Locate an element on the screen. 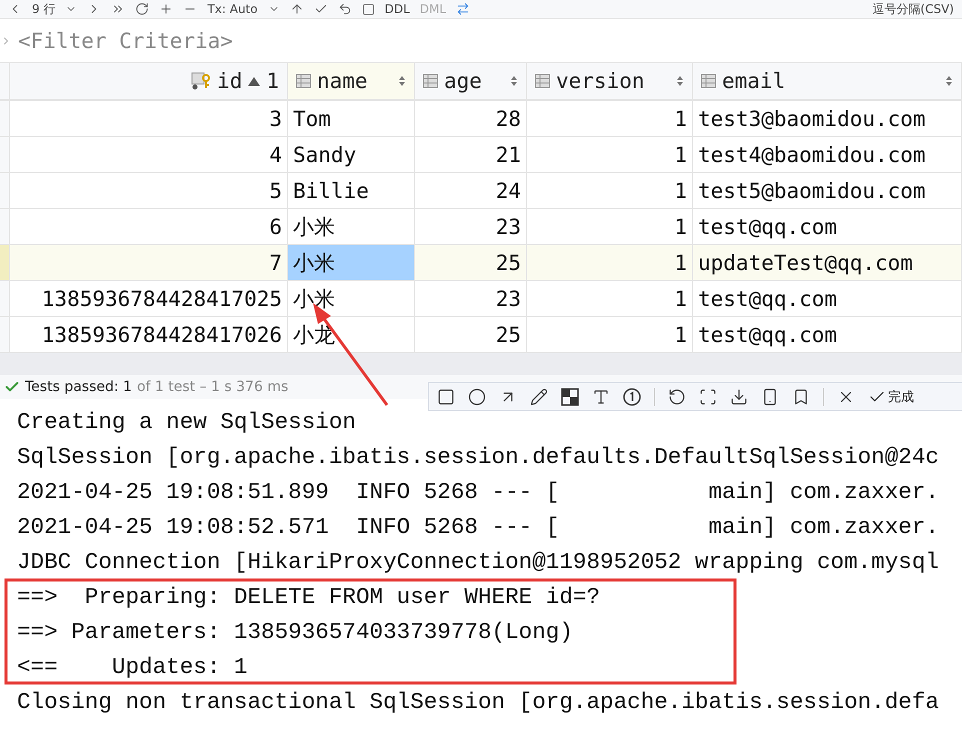  key-column-icon is located at coordinates (201, 81).